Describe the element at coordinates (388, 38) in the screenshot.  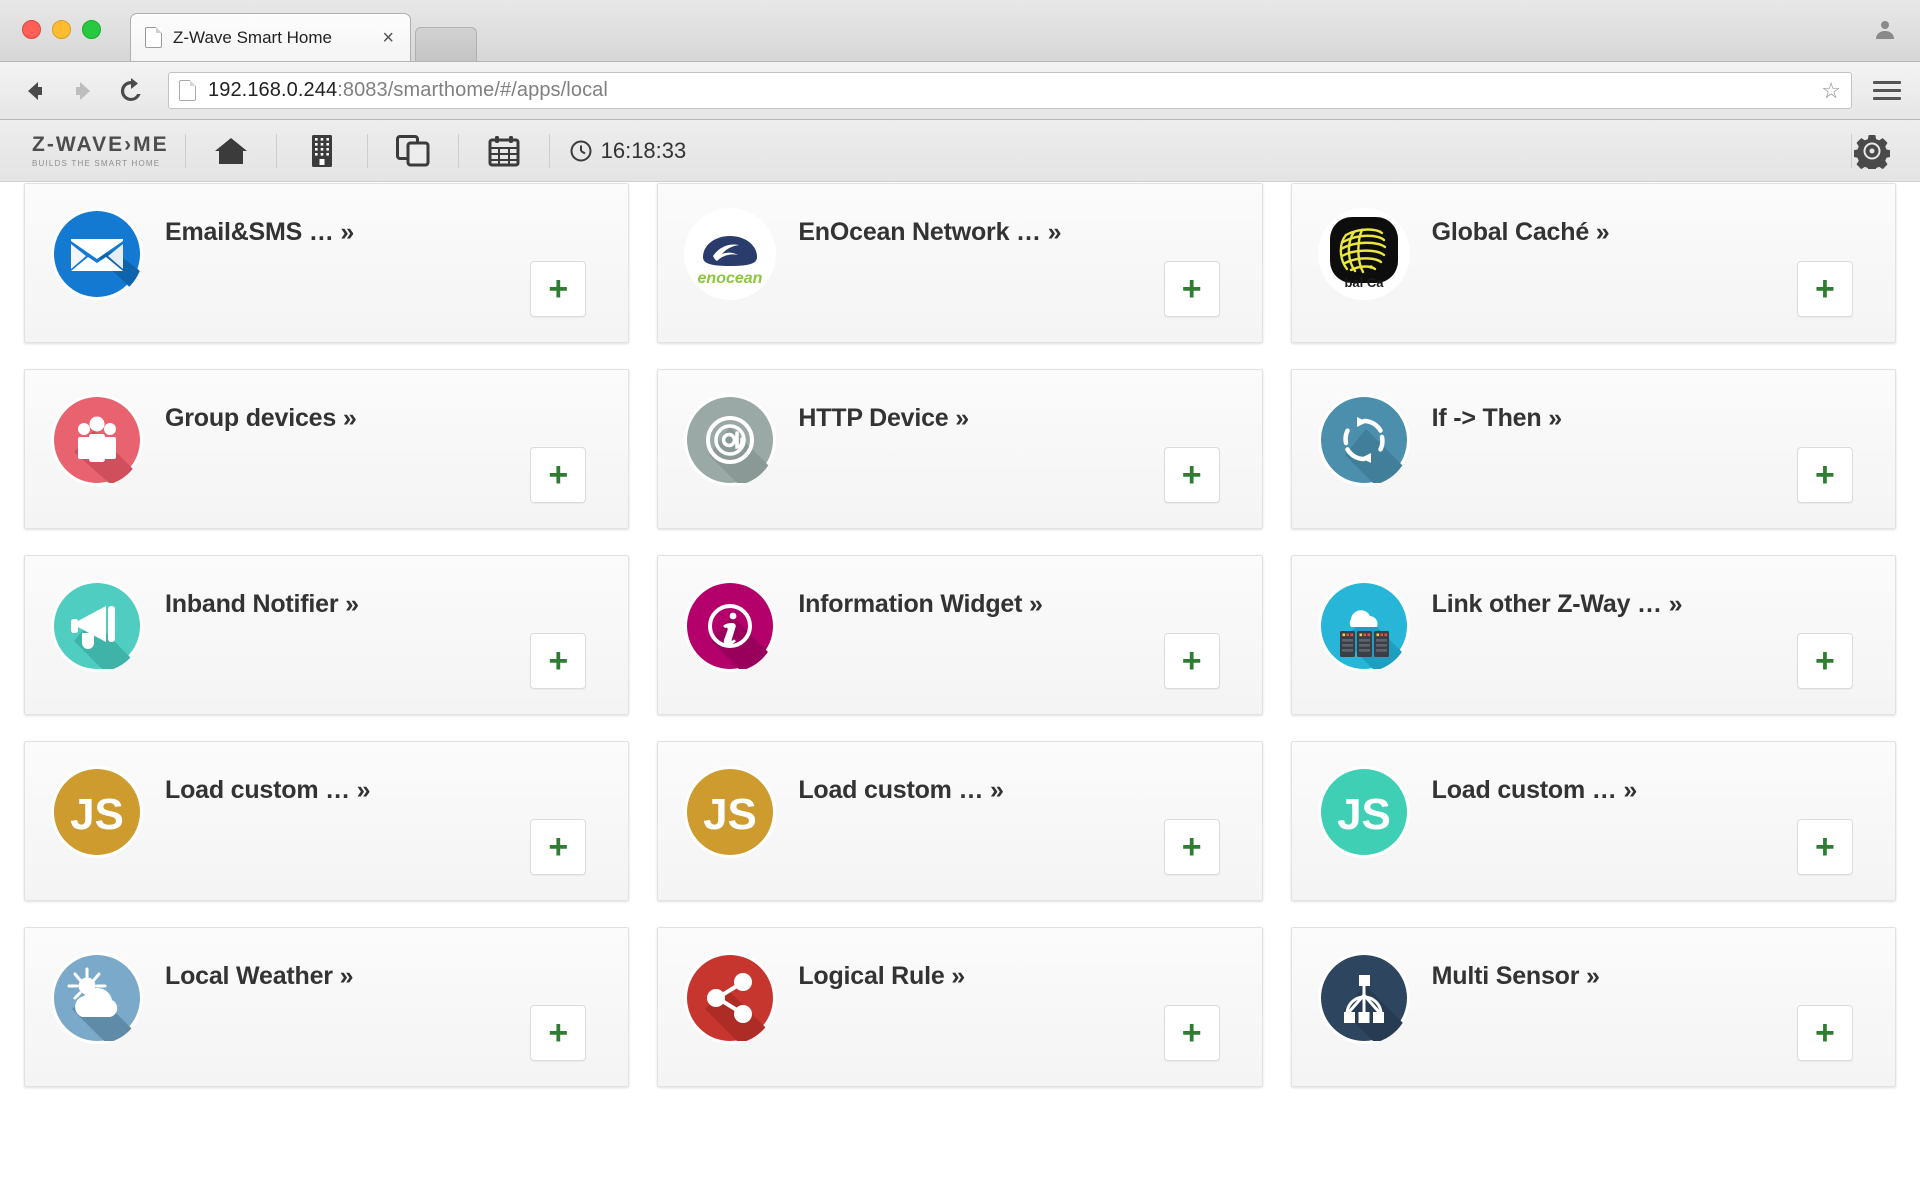
I see `close-tab-icon: ×` at that location.